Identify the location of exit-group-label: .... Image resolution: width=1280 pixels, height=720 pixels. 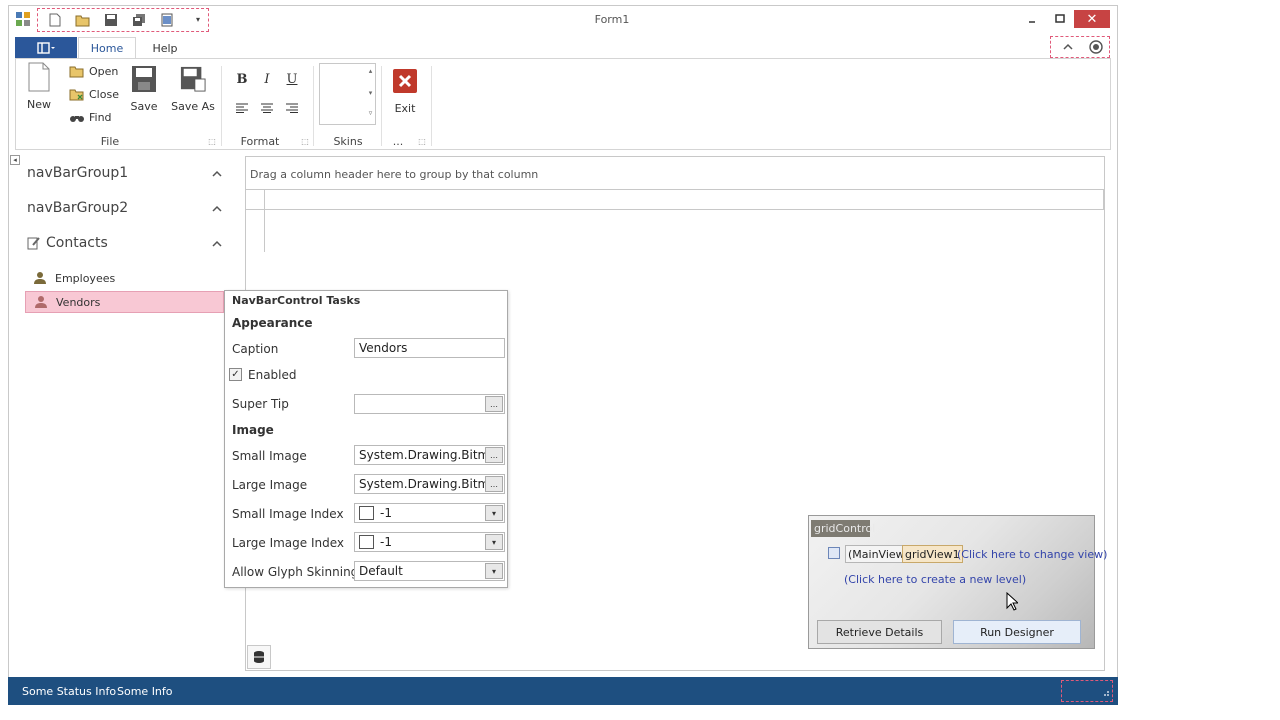
(398, 141).